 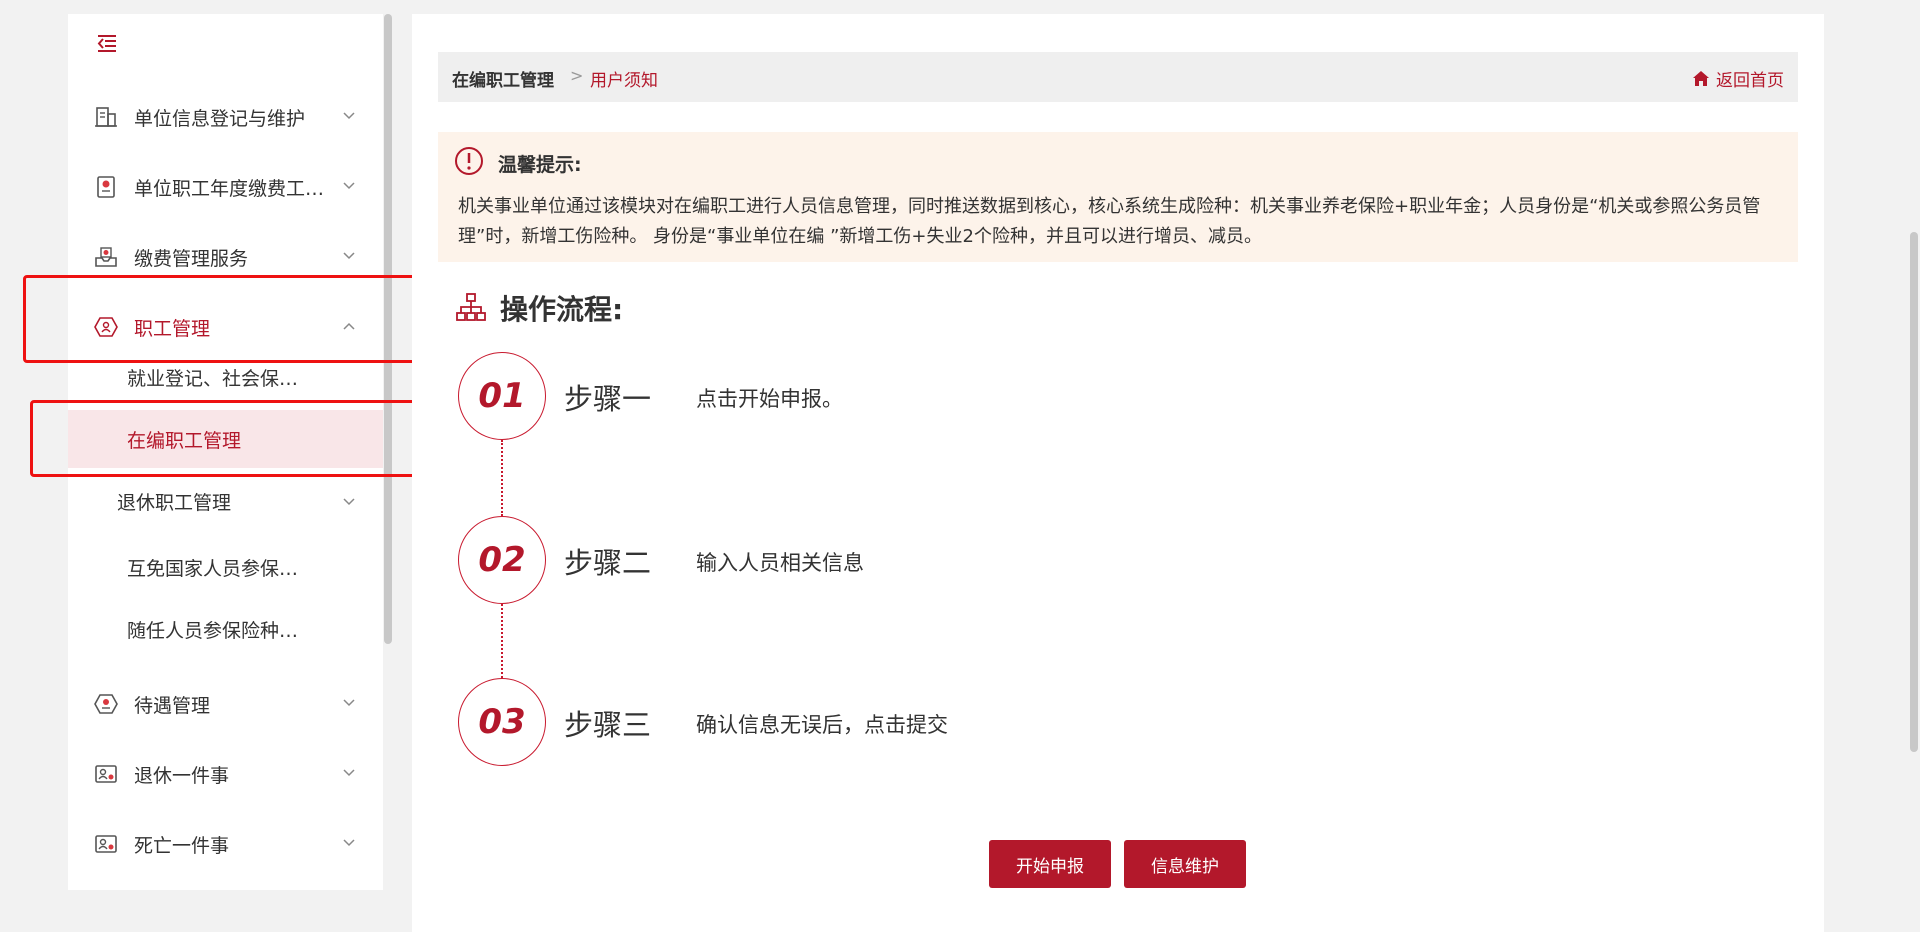 What do you see at coordinates (220, 118) in the screenshot?
I see `sidebar-item-label: 单位信息登记与维护` at bounding box center [220, 118].